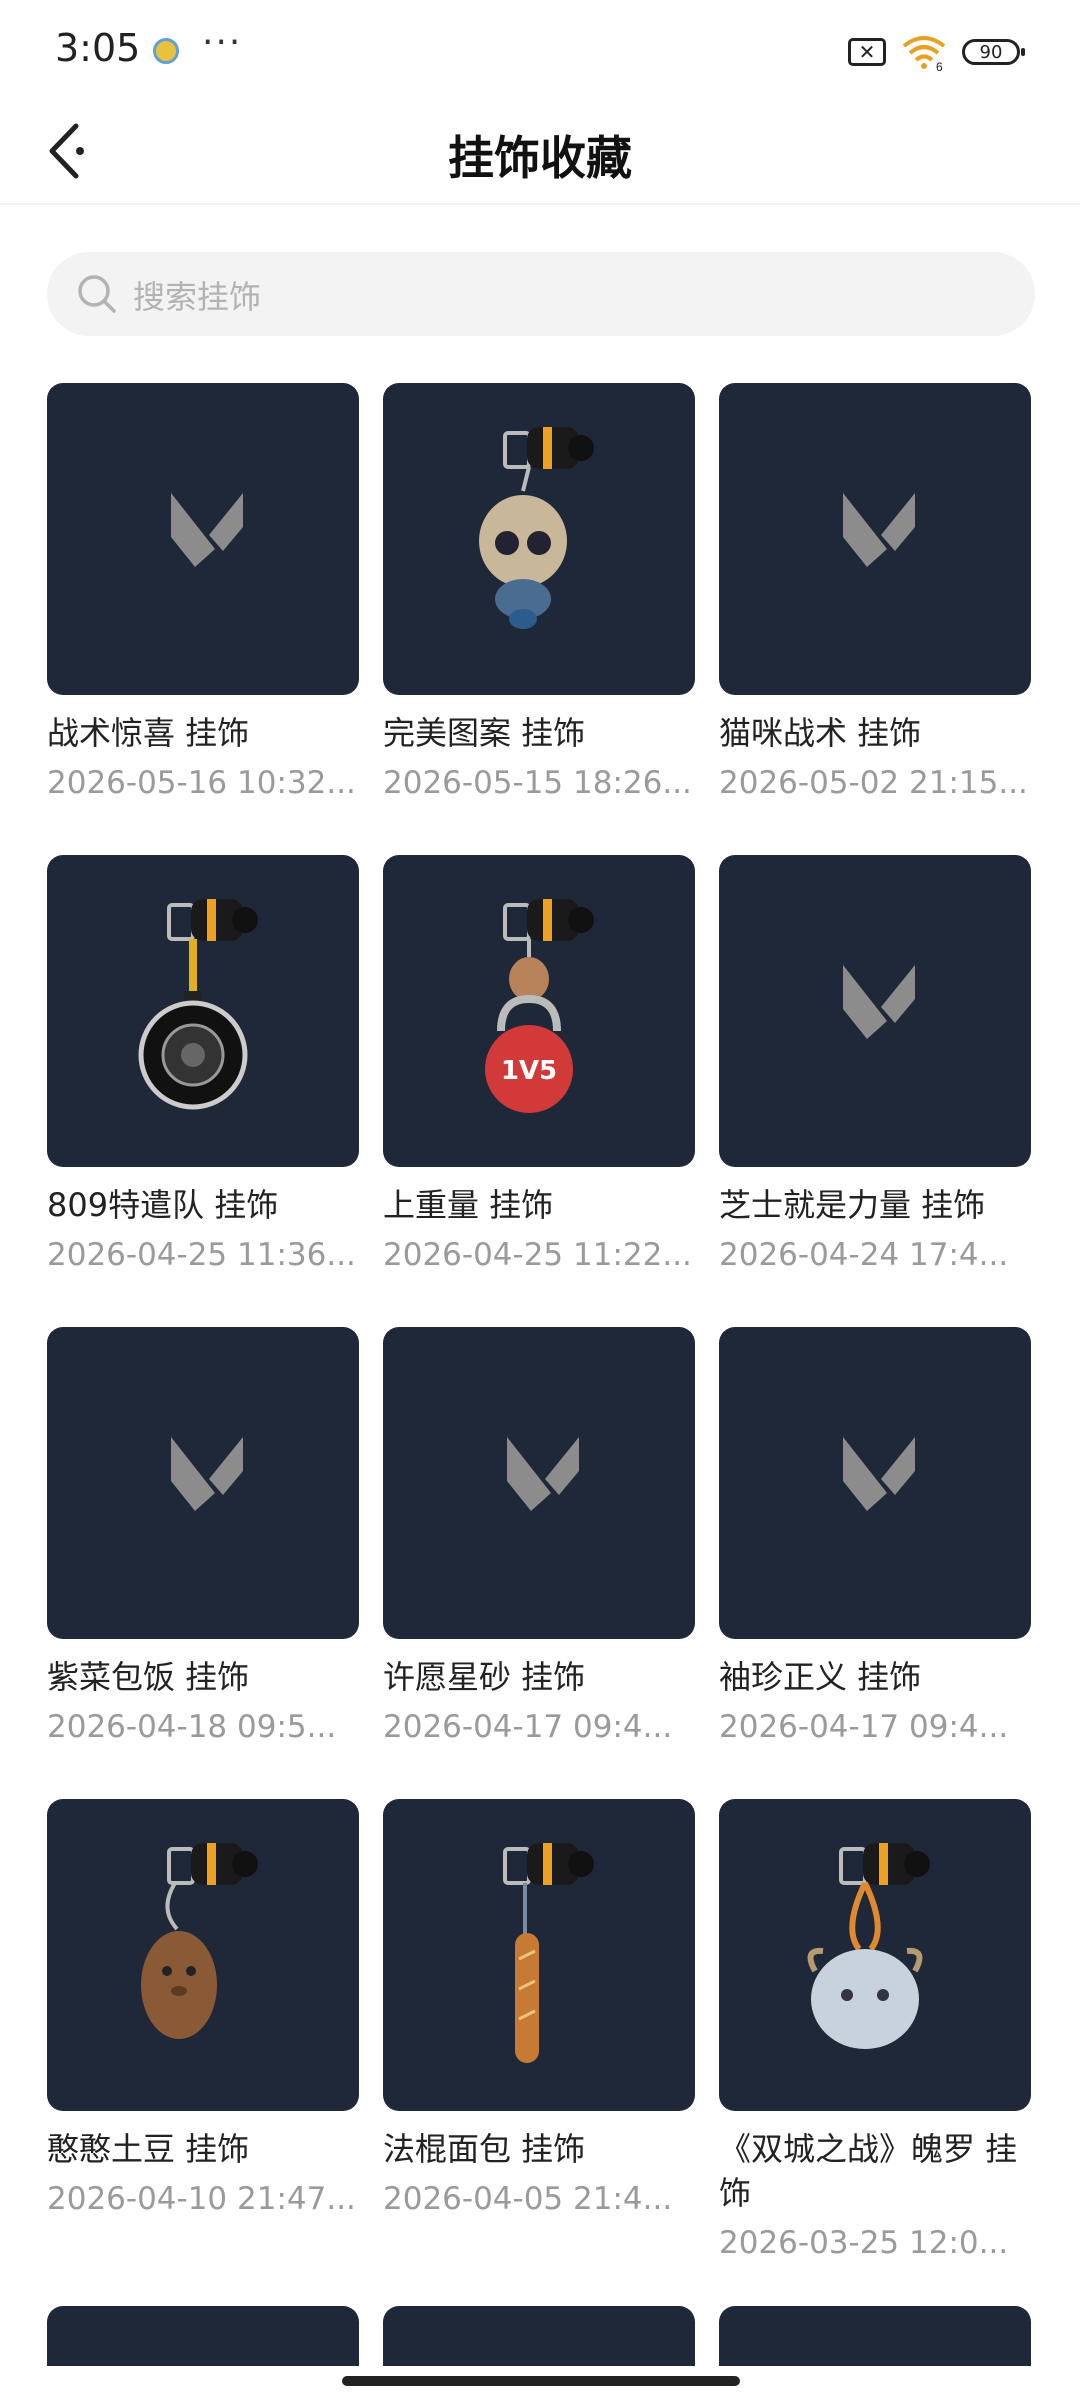  I want to click on doll-charm-icon, so click(536, 528).